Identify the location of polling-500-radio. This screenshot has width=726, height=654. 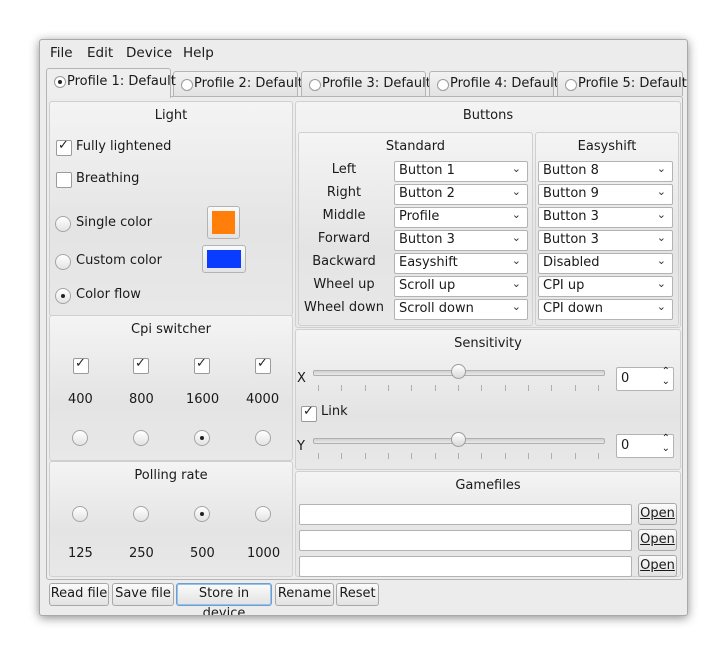
(202, 514).